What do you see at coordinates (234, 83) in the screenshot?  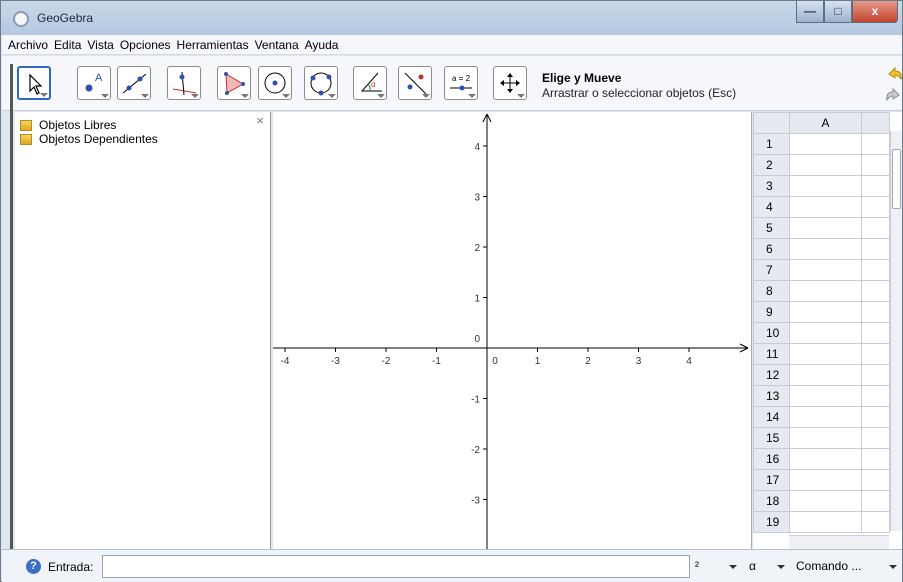 I see `tool-polygon` at bounding box center [234, 83].